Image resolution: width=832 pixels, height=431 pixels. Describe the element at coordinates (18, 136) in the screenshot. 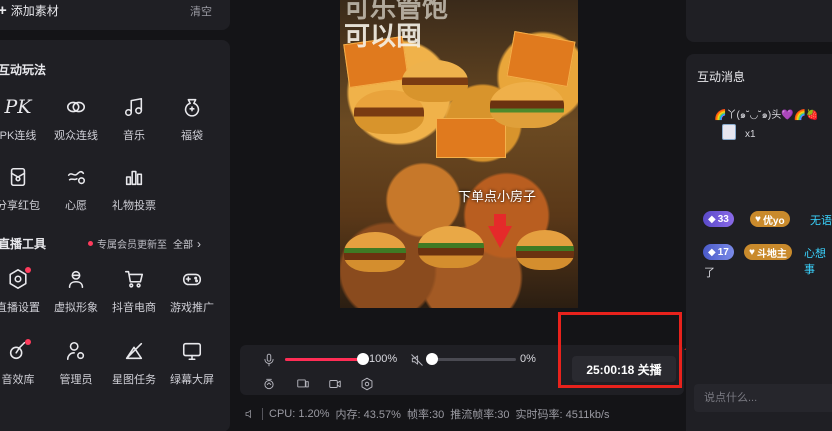

I see `grid-item-label: PK连线` at that location.